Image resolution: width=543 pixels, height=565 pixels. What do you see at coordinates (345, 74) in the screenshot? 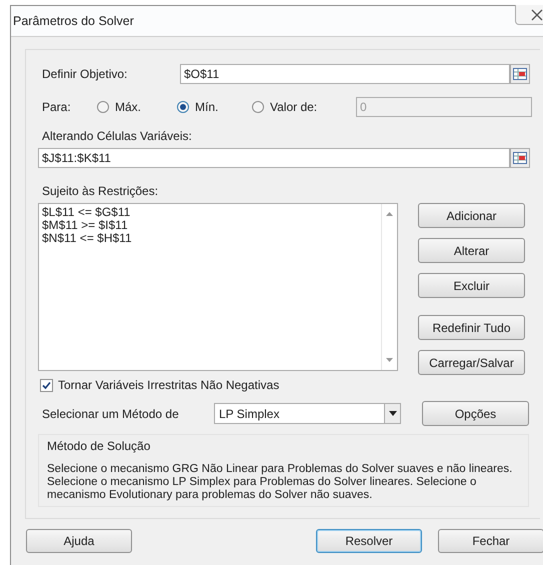
I see `objective-field: $O$11` at bounding box center [345, 74].